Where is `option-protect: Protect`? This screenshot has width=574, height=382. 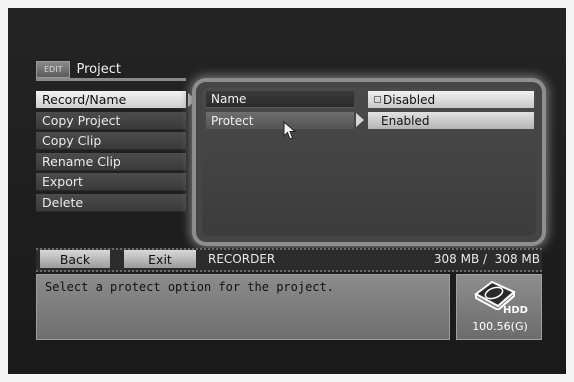
option-protect: Protect is located at coordinates (280, 120).